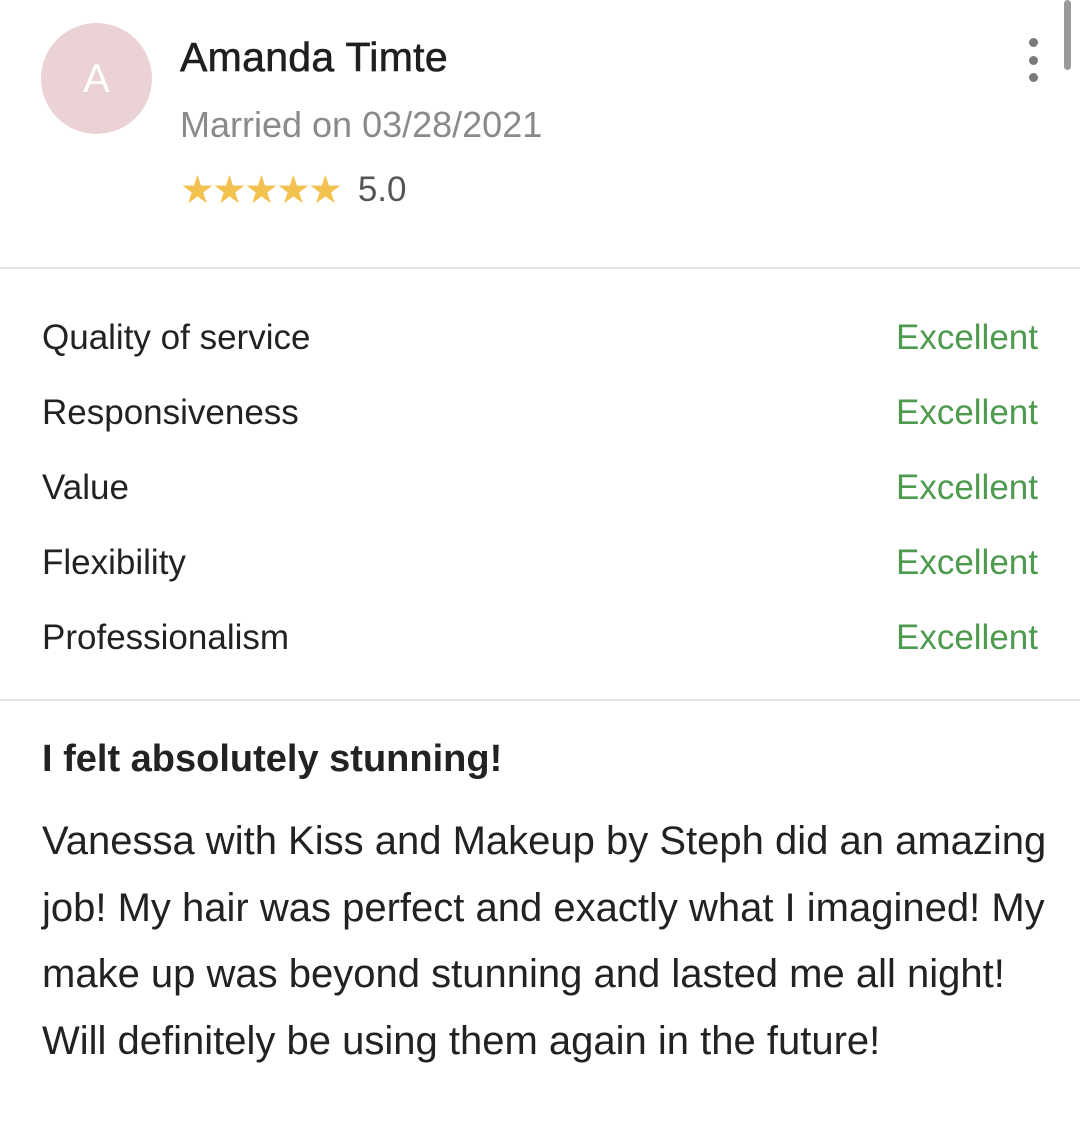 This screenshot has height=1144, width=1080. What do you see at coordinates (166, 637) in the screenshot?
I see `rating-label: Professionalism` at bounding box center [166, 637].